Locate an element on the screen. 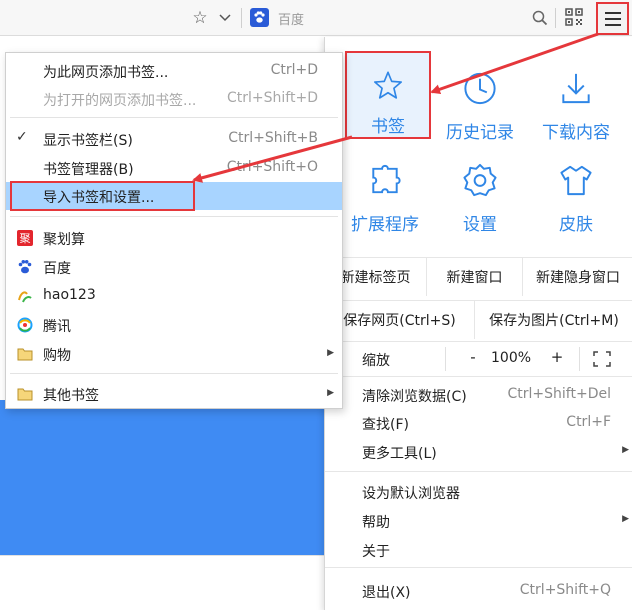 The image size is (632, 610). menu-item-help: 帮助 ▶ is located at coordinates (478, 521).